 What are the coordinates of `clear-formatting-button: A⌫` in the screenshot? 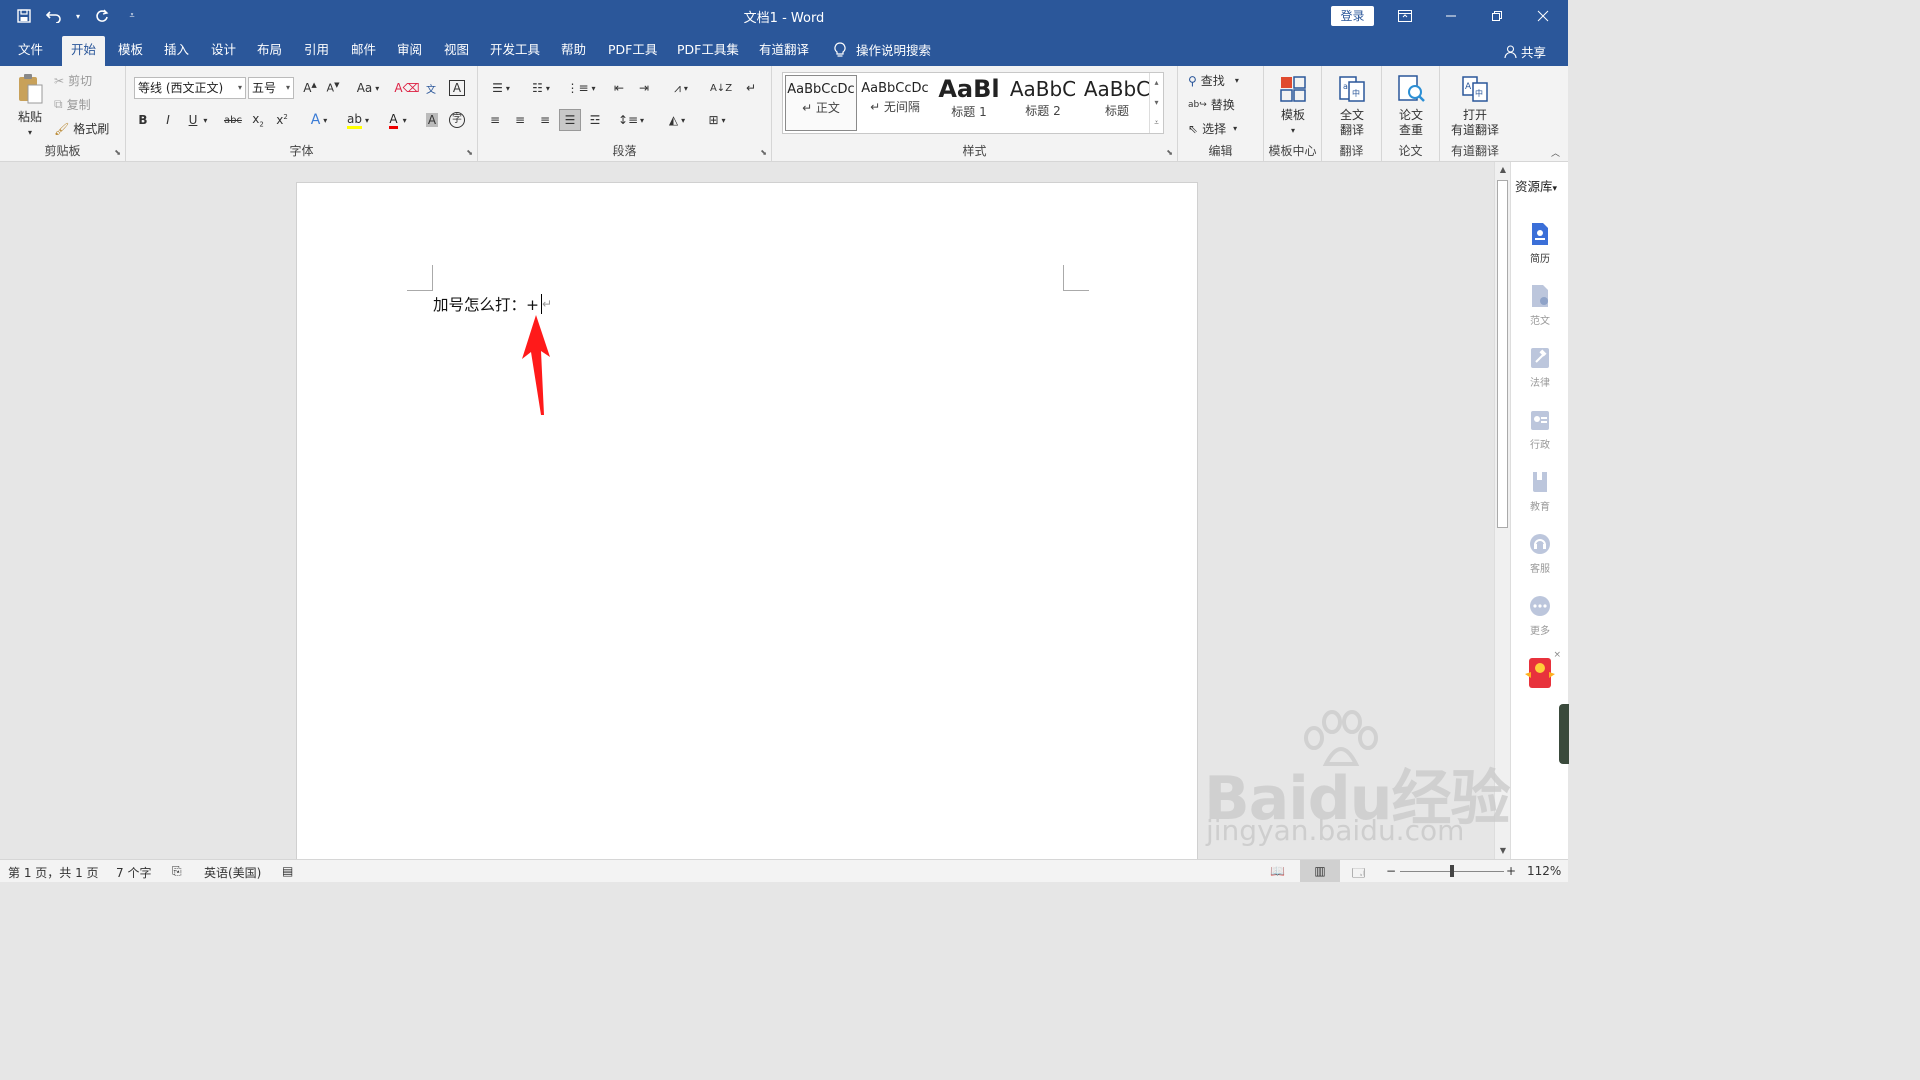 It's located at (406, 88).